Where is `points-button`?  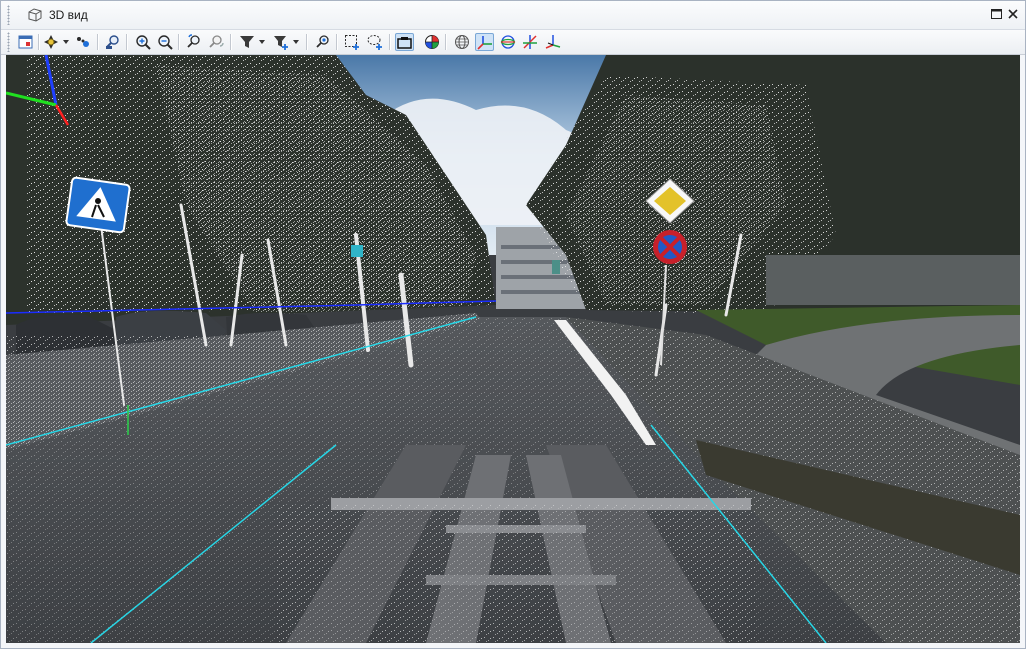
points-button is located at coordinates (82, 42).